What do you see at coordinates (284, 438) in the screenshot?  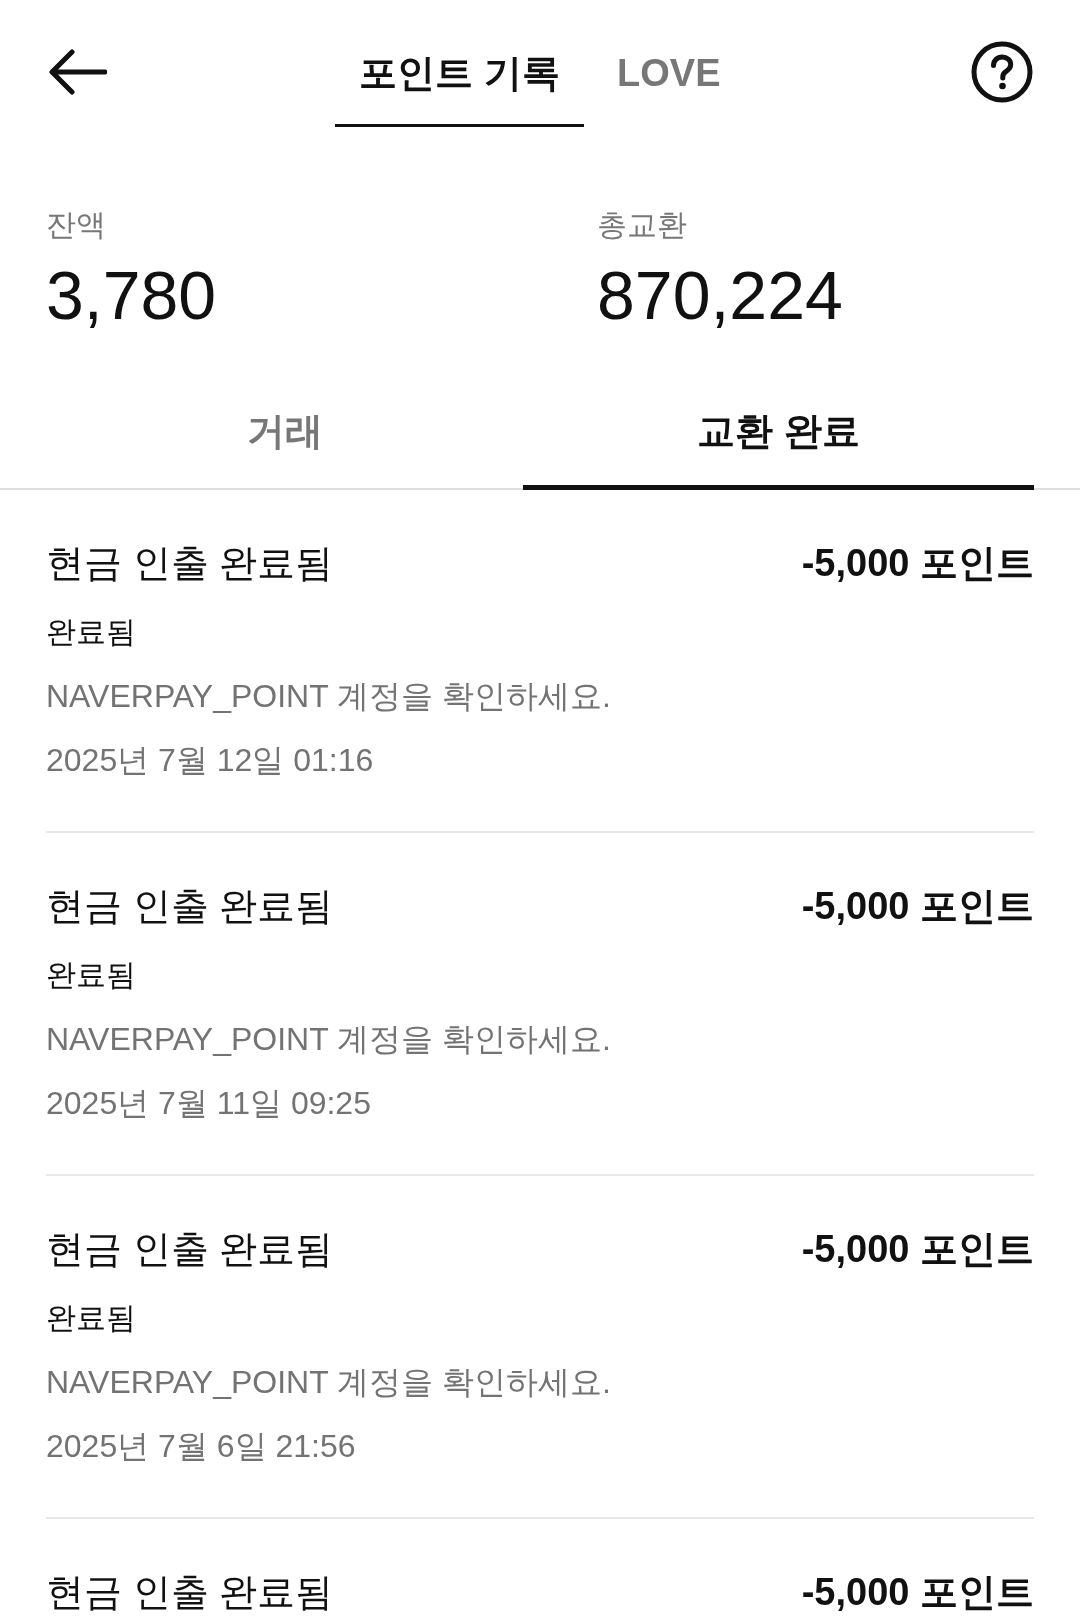 I see `sub-tab: 거래` at bounding box center [284, 438].